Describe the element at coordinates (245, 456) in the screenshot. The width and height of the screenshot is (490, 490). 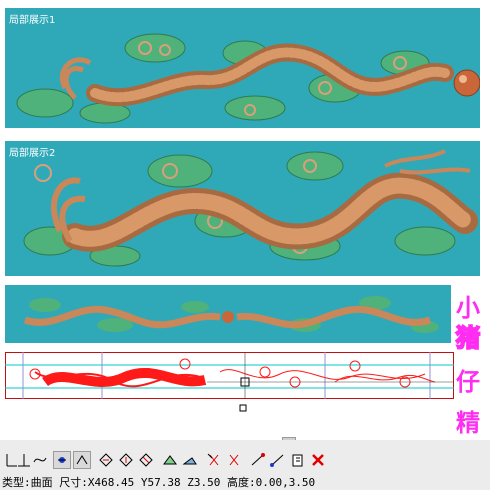
I see `drawing-toolbar` at that location.